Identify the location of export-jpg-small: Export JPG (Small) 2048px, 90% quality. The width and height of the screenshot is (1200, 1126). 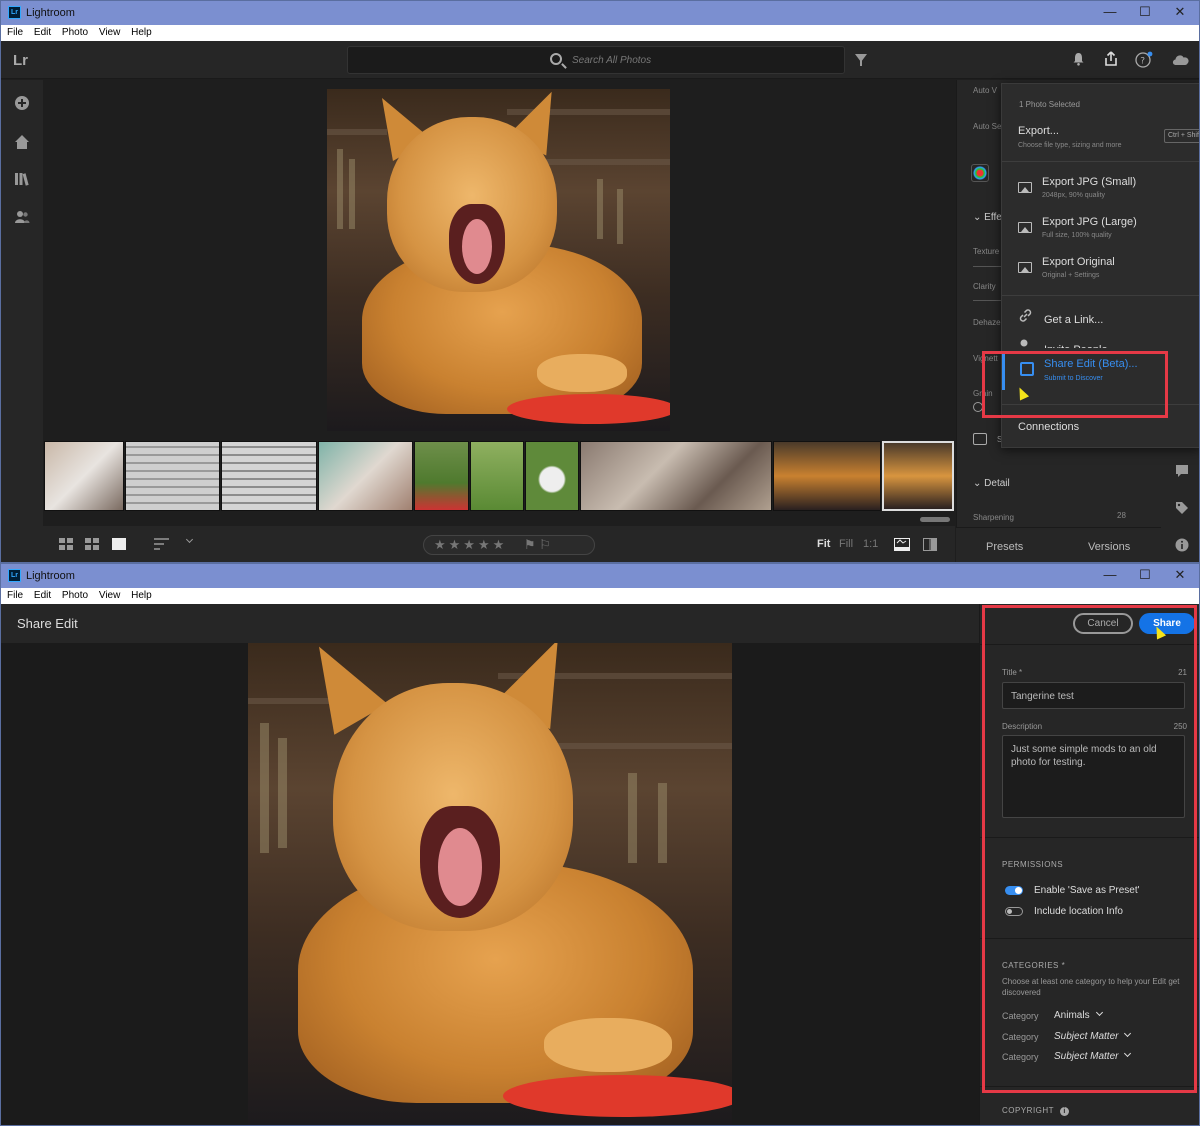
(1100, 190).